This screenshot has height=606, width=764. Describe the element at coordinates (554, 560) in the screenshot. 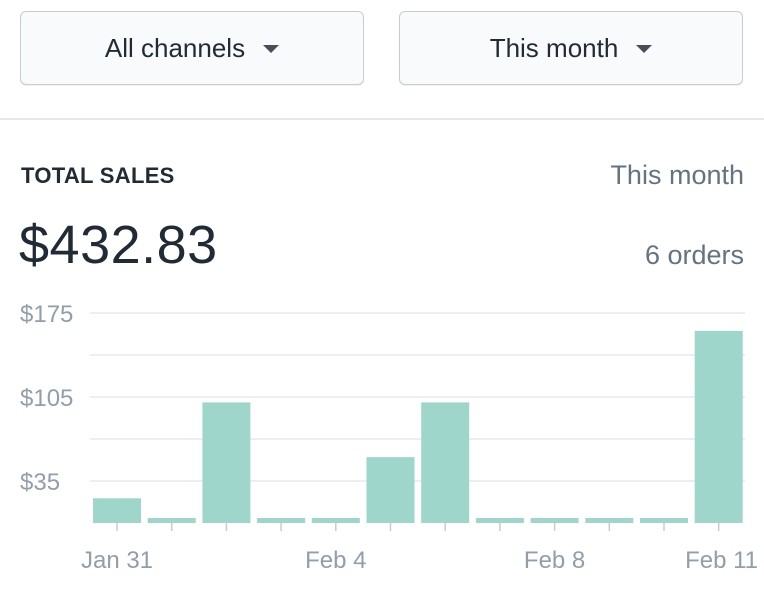

I see `x-tick-label: Feb 8` at that location.